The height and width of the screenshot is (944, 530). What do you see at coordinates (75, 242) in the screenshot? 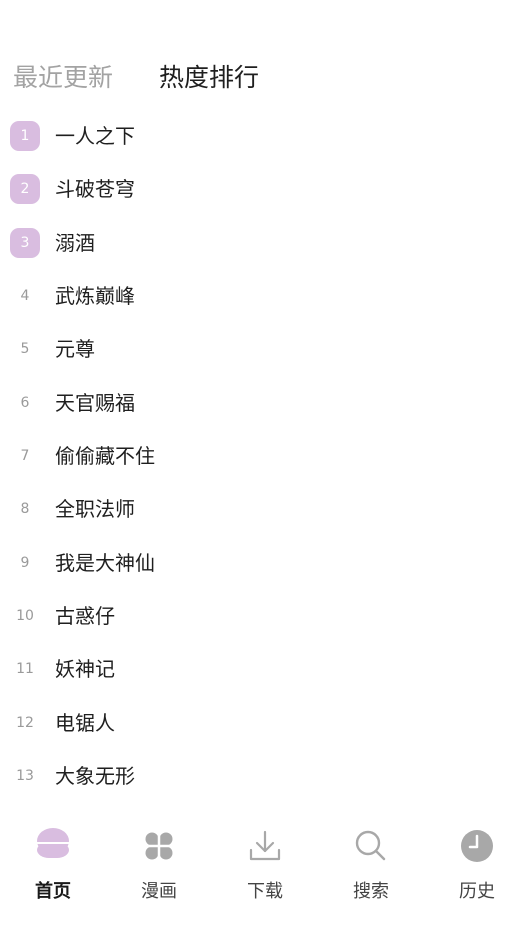
I see `comic-title: 溺酒` at bounding box center [75, 242].